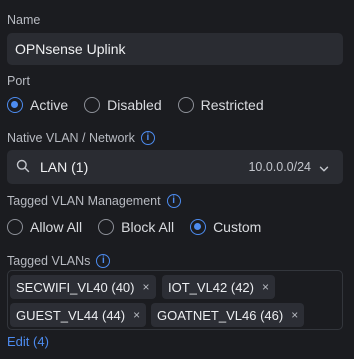 The image size is (354, 359). I want to click on native-vlan-label: Native VLAN / Network i, so click(81, 138).